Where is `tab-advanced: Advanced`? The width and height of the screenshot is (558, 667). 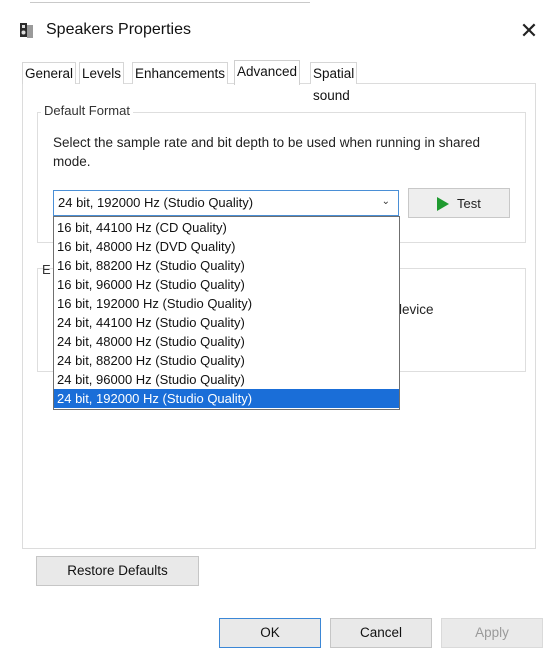 tab-advanced: Advanced is located at coordinates (267, 72).